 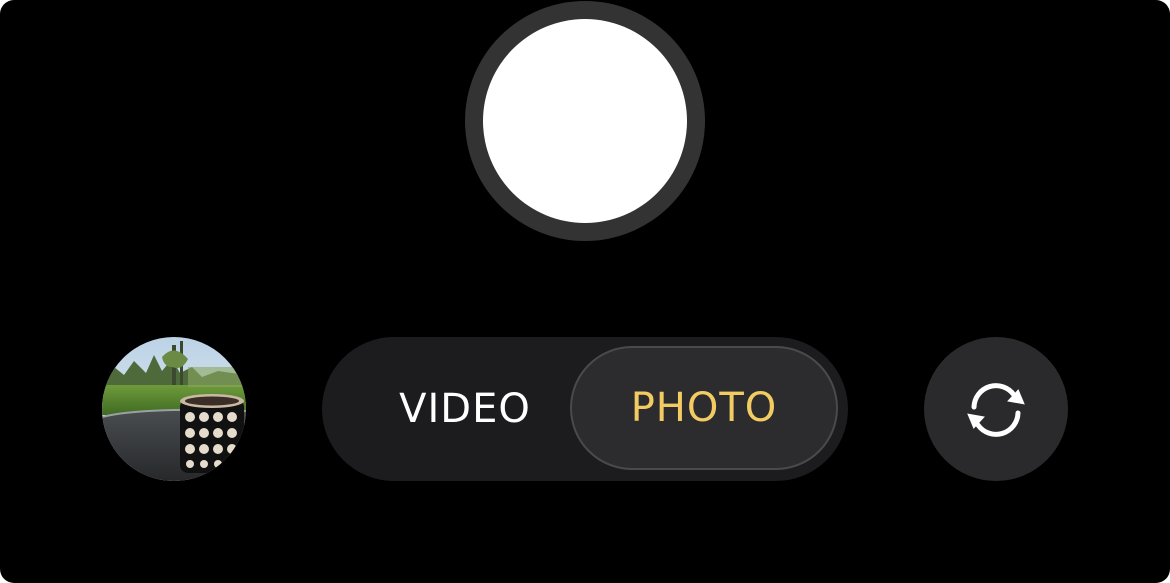 I want to click on mode-video-label: VIDEO, so click(x=465, y=409).